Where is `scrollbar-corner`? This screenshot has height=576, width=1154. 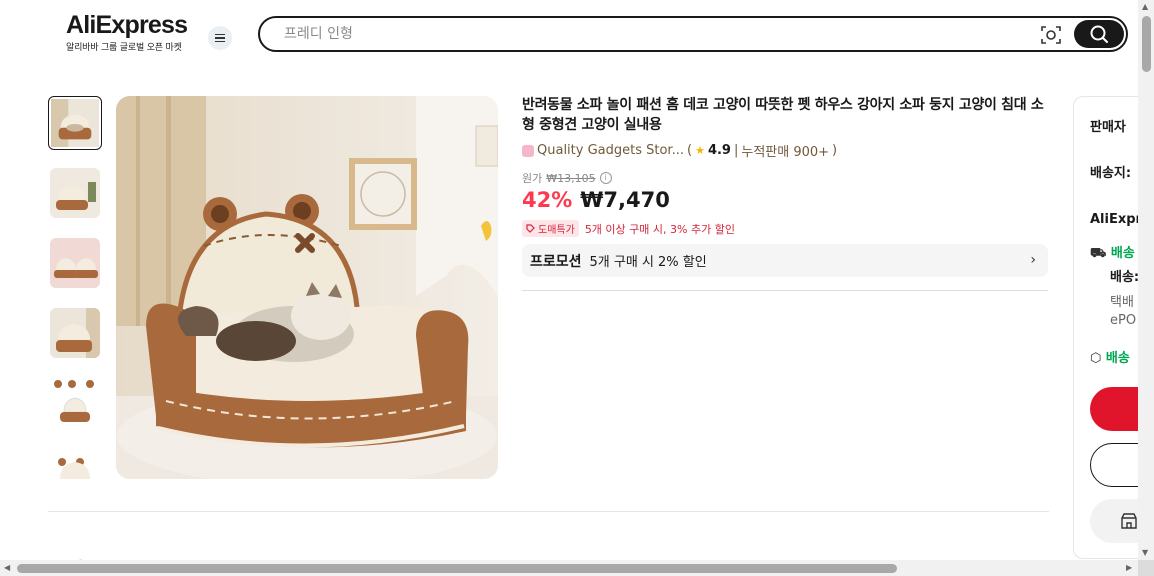 scrollbar-corner is located at coordinates (1146, 568).